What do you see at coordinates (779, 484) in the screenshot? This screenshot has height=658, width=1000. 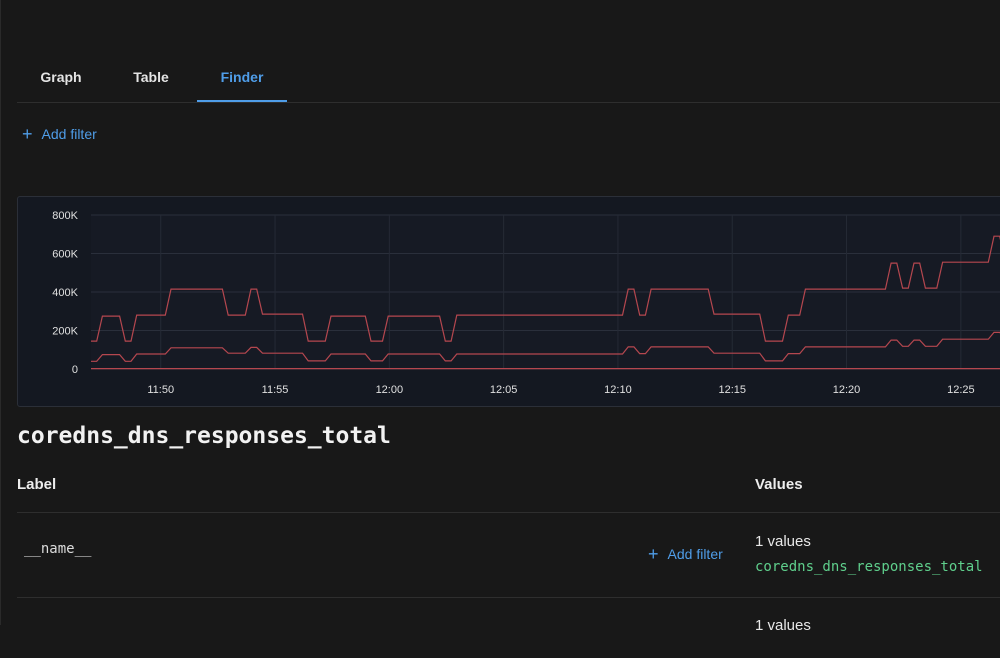 I see `values-column-header: Values` at bounding box center [779, 484].